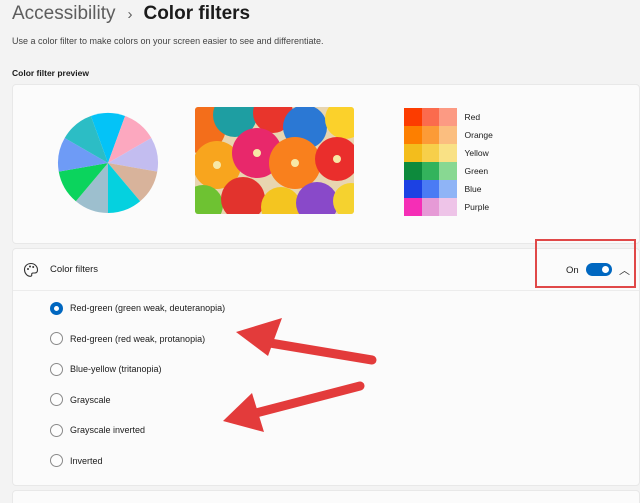  I want to click on color-swatch-grid: Red Orange Yellow Green Blue Purple, so click(448, 162).